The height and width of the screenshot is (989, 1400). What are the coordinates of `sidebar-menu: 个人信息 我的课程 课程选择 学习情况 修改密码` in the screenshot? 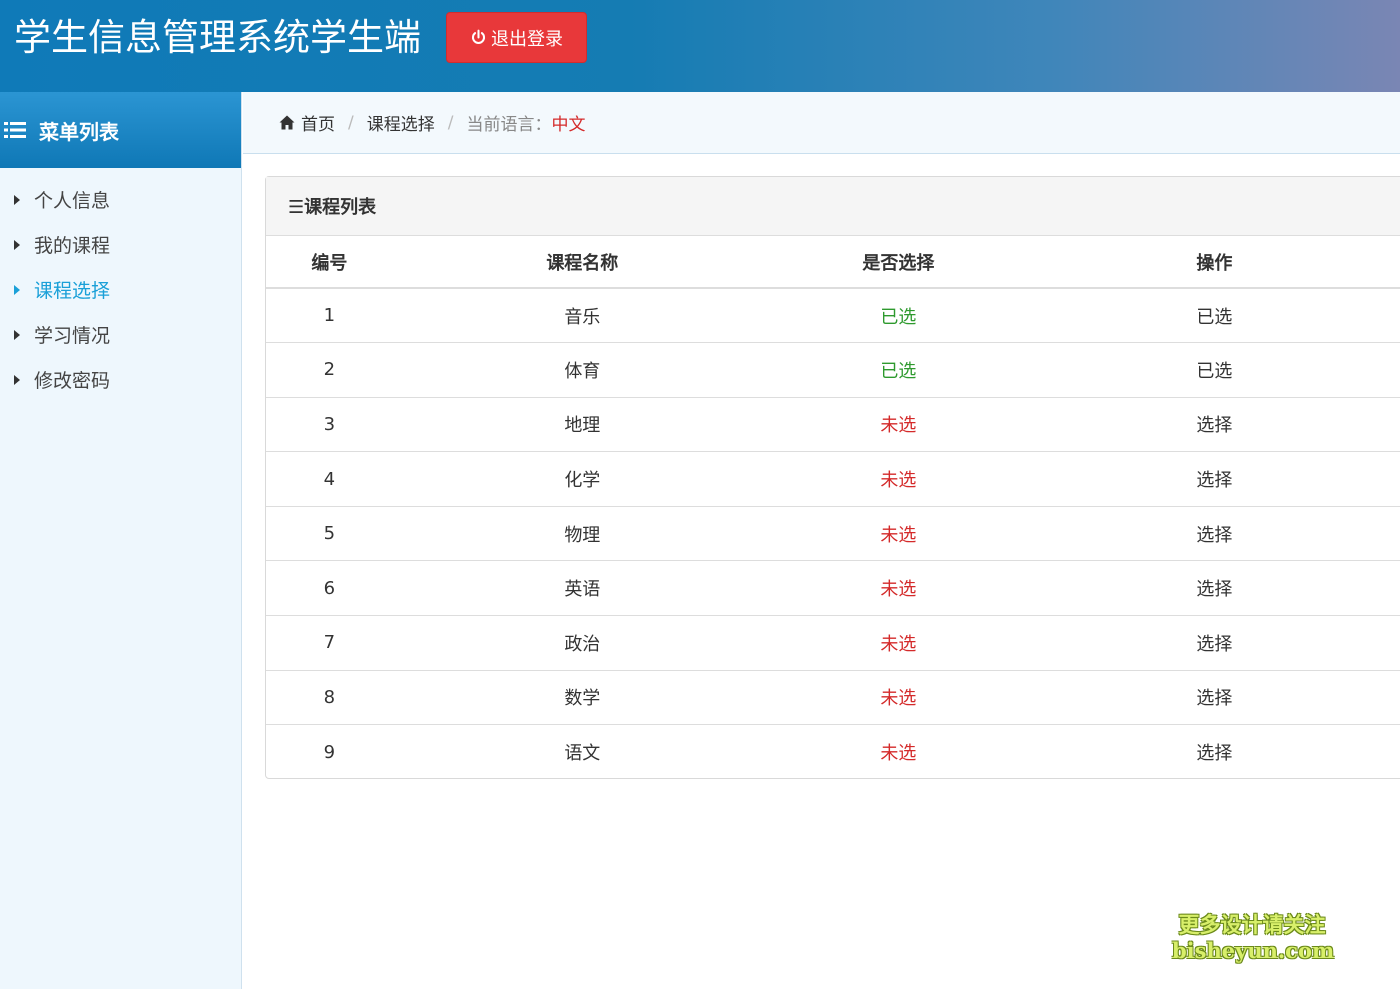 It's located at (120, 289).